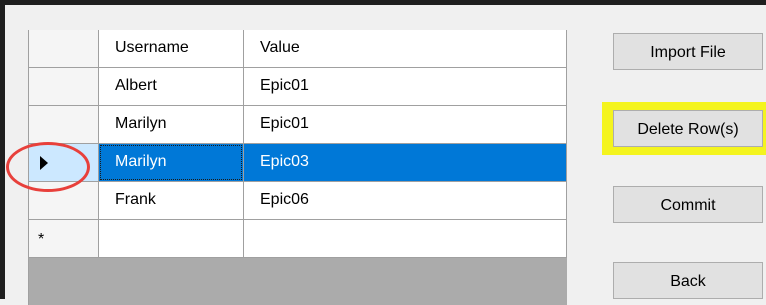 This screenshot has height=305, width=766. I want to click on column-header-username: Username, so click(171, 49).